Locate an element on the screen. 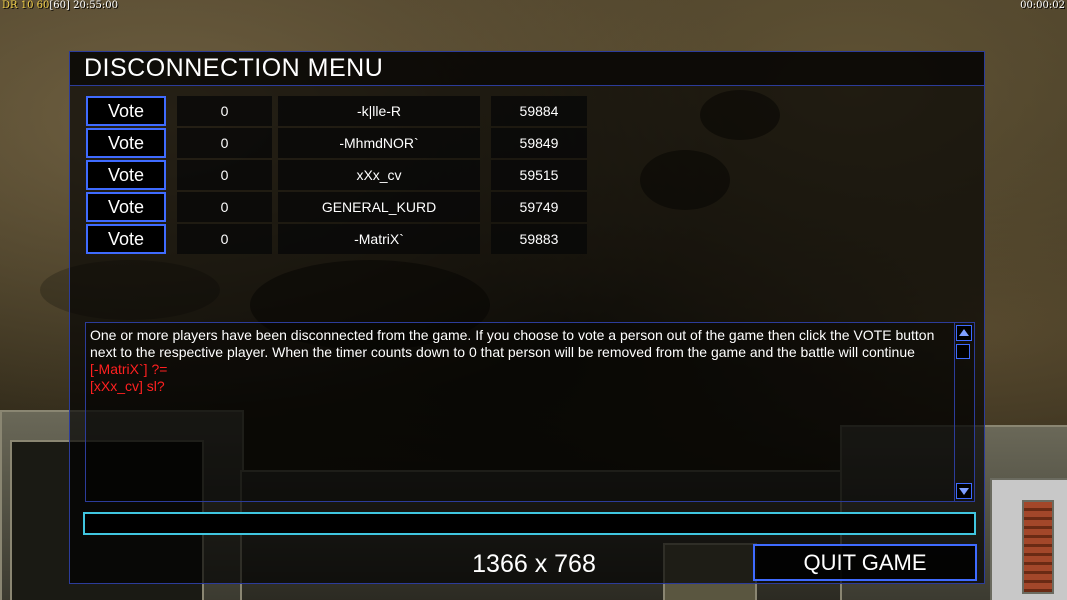 This screenshot has width=1067, height=600. scroll-thumb is located at coordinates (963, 351).